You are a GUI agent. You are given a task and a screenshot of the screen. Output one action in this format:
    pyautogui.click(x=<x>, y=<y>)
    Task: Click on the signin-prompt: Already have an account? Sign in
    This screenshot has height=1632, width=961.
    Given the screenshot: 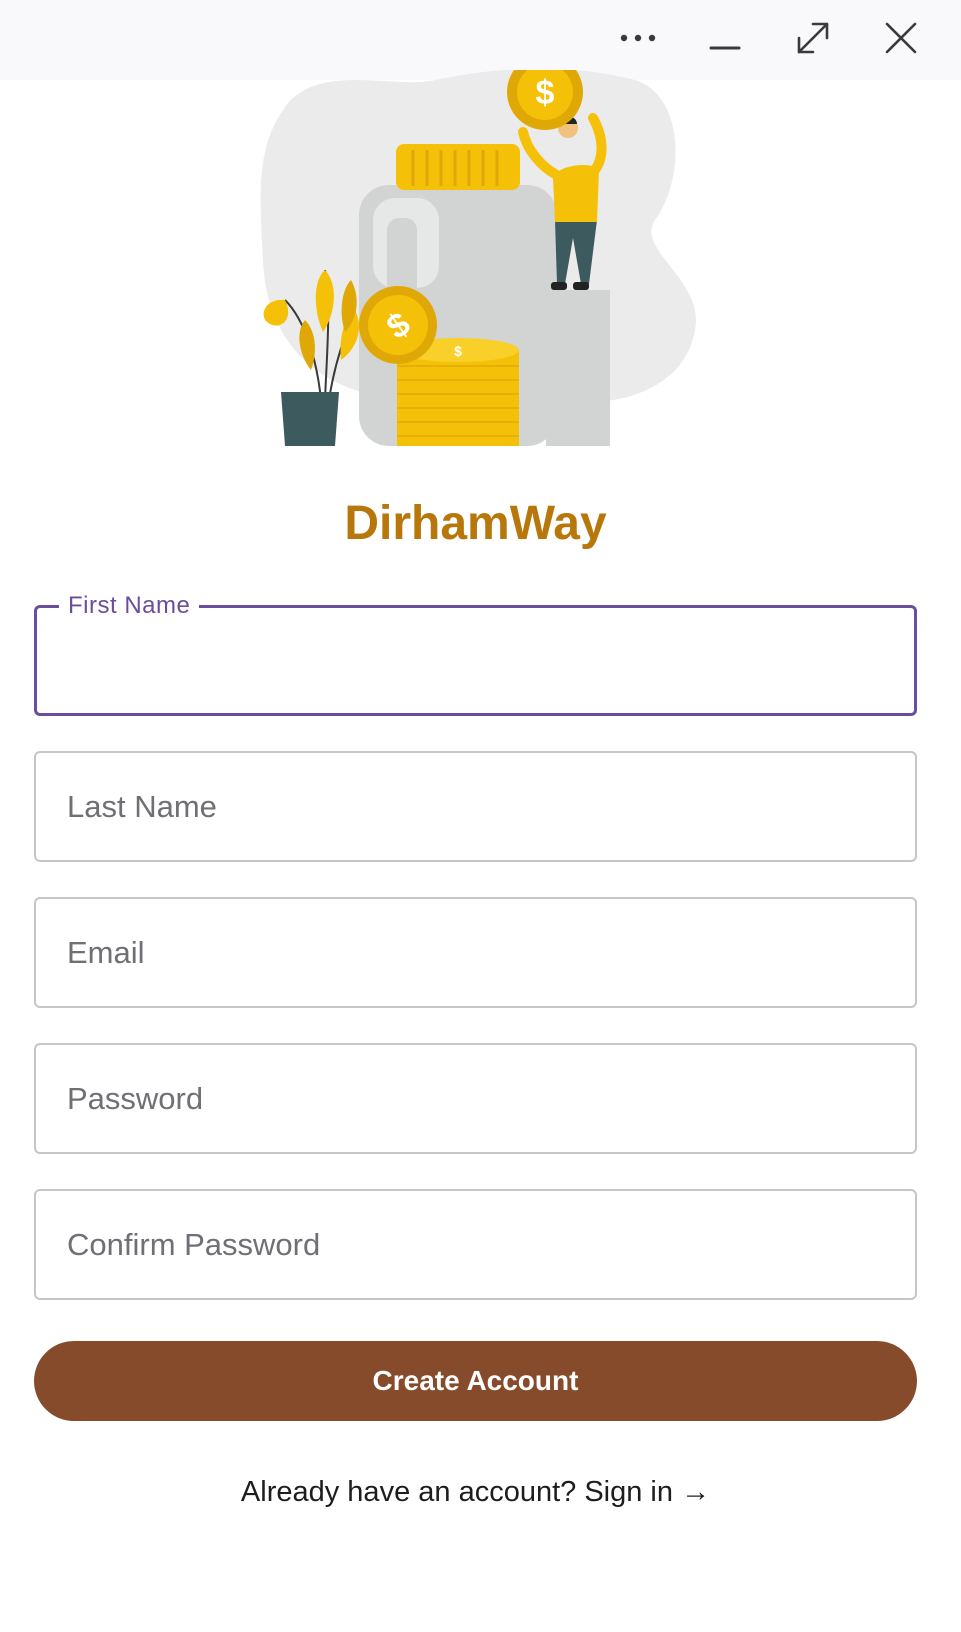 What is the action you would take?
    pyautogui.click(x=456, y=1492)
    